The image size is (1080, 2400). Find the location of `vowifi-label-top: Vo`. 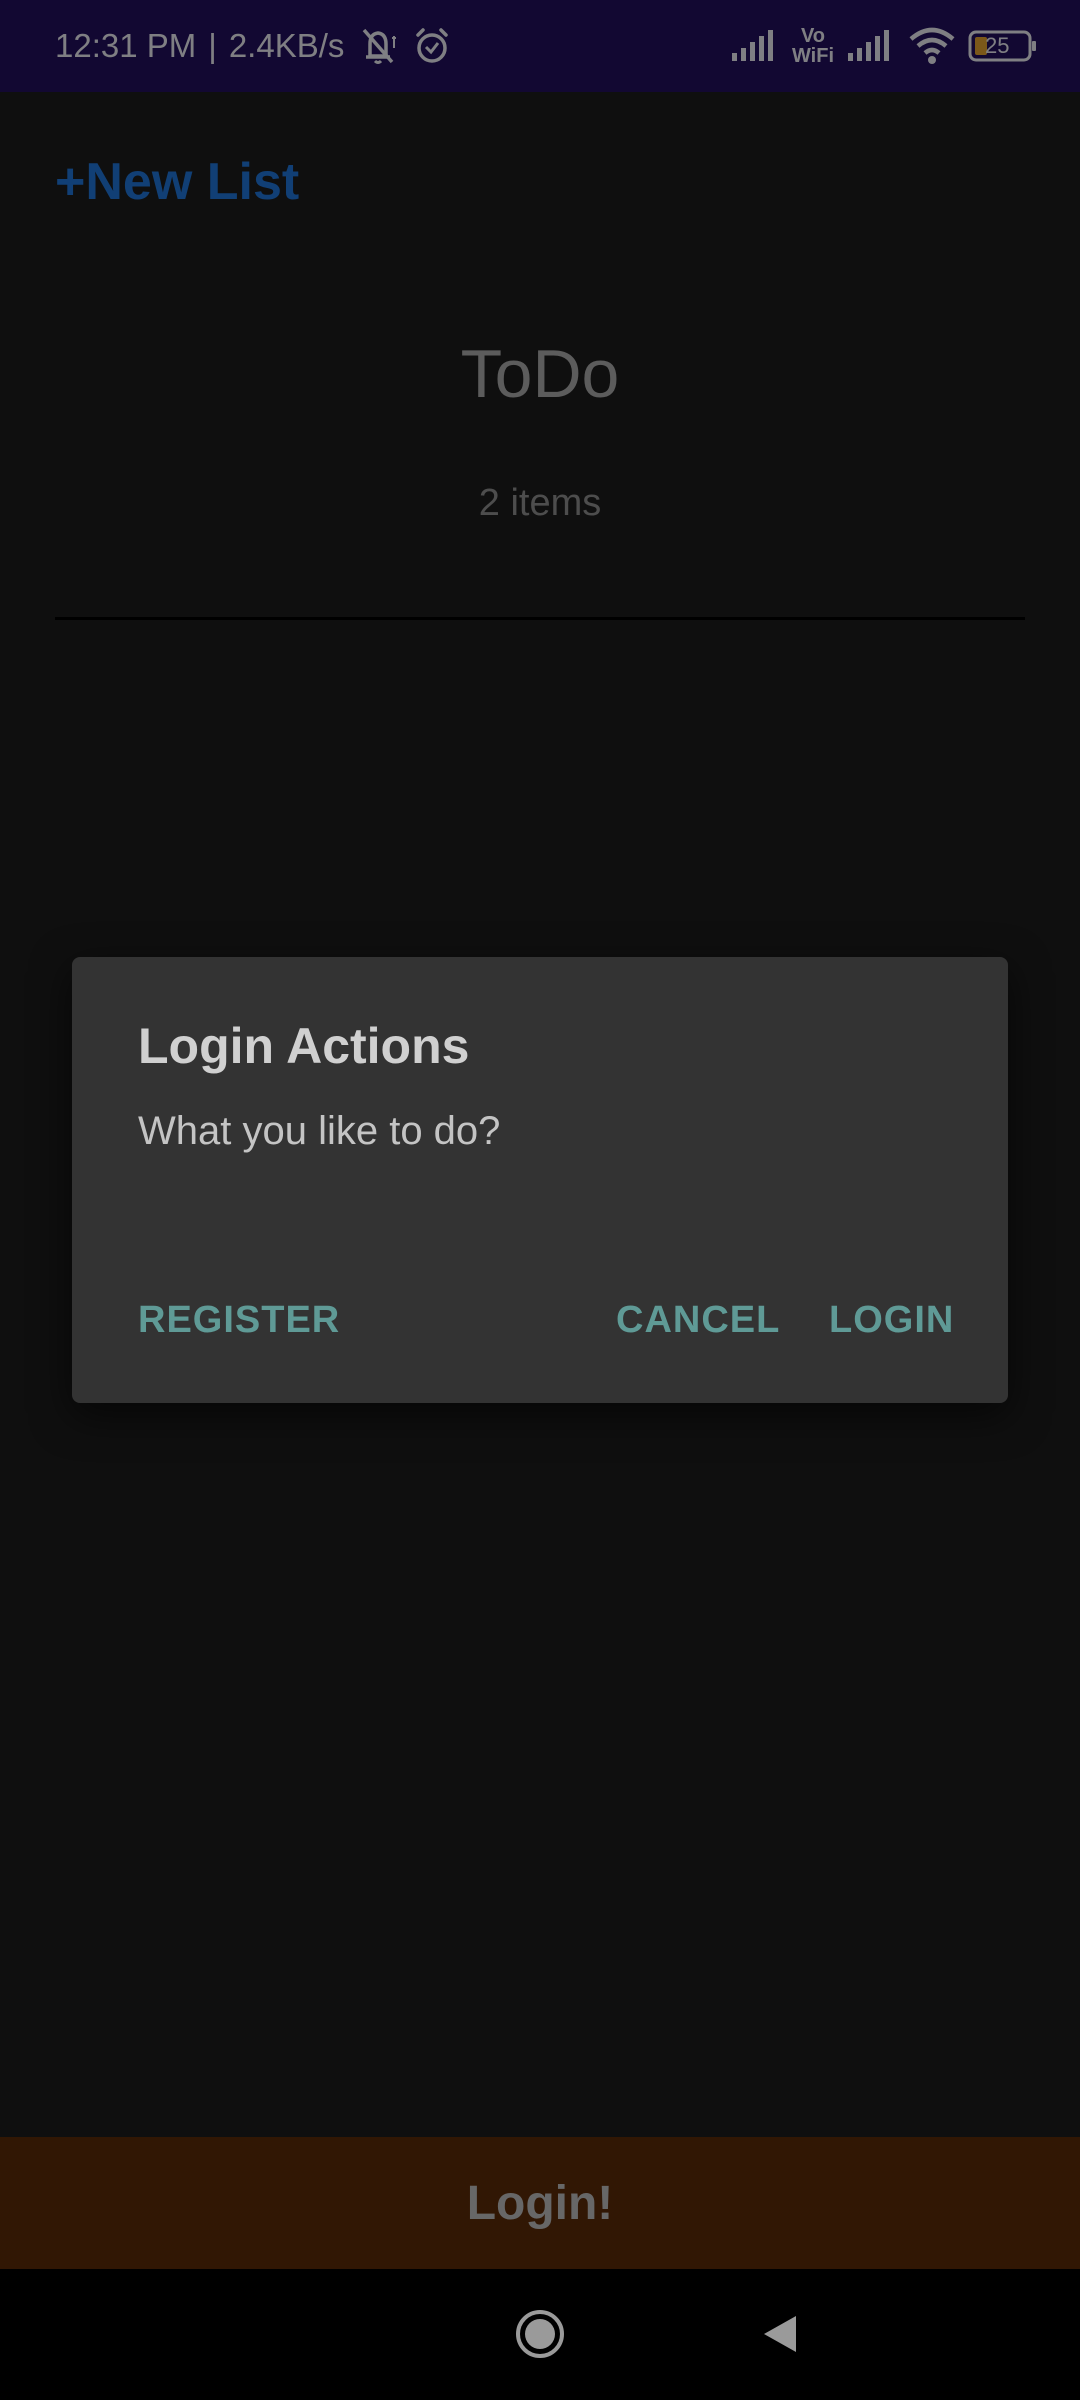

vowifi-label-top: Vo is located at coordinates (813, 36).